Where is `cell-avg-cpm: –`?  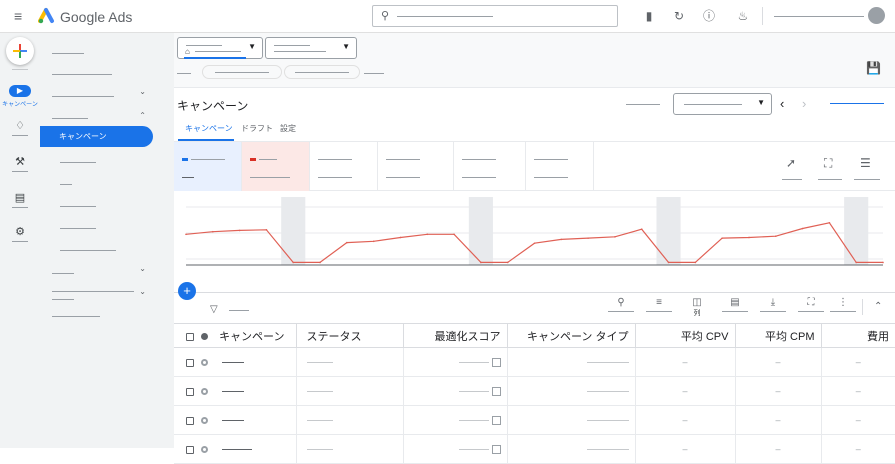
cell-avg-cpm: – is located at coordinates (778, 391).